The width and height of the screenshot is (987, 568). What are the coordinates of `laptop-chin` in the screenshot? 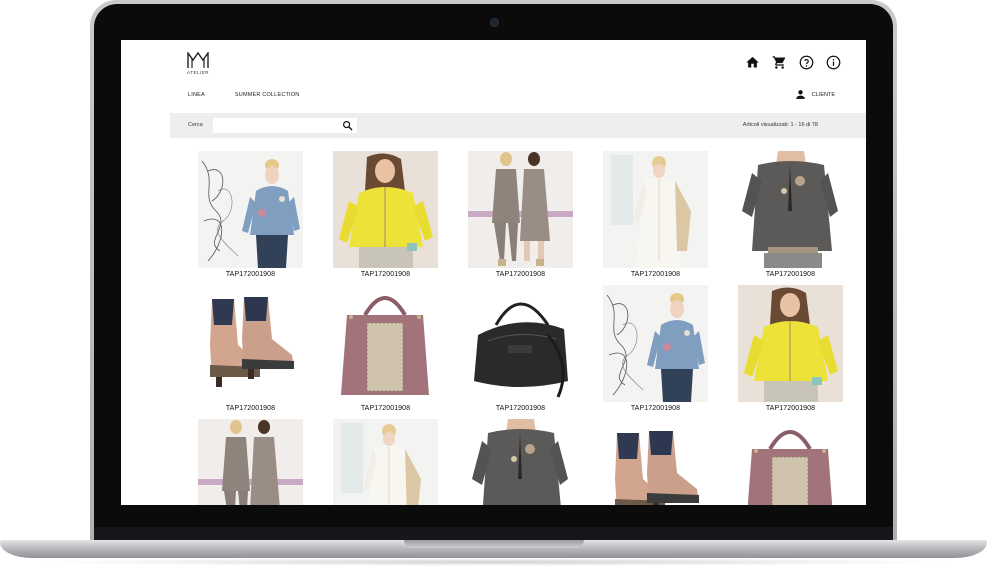 It's located at (493, 533).